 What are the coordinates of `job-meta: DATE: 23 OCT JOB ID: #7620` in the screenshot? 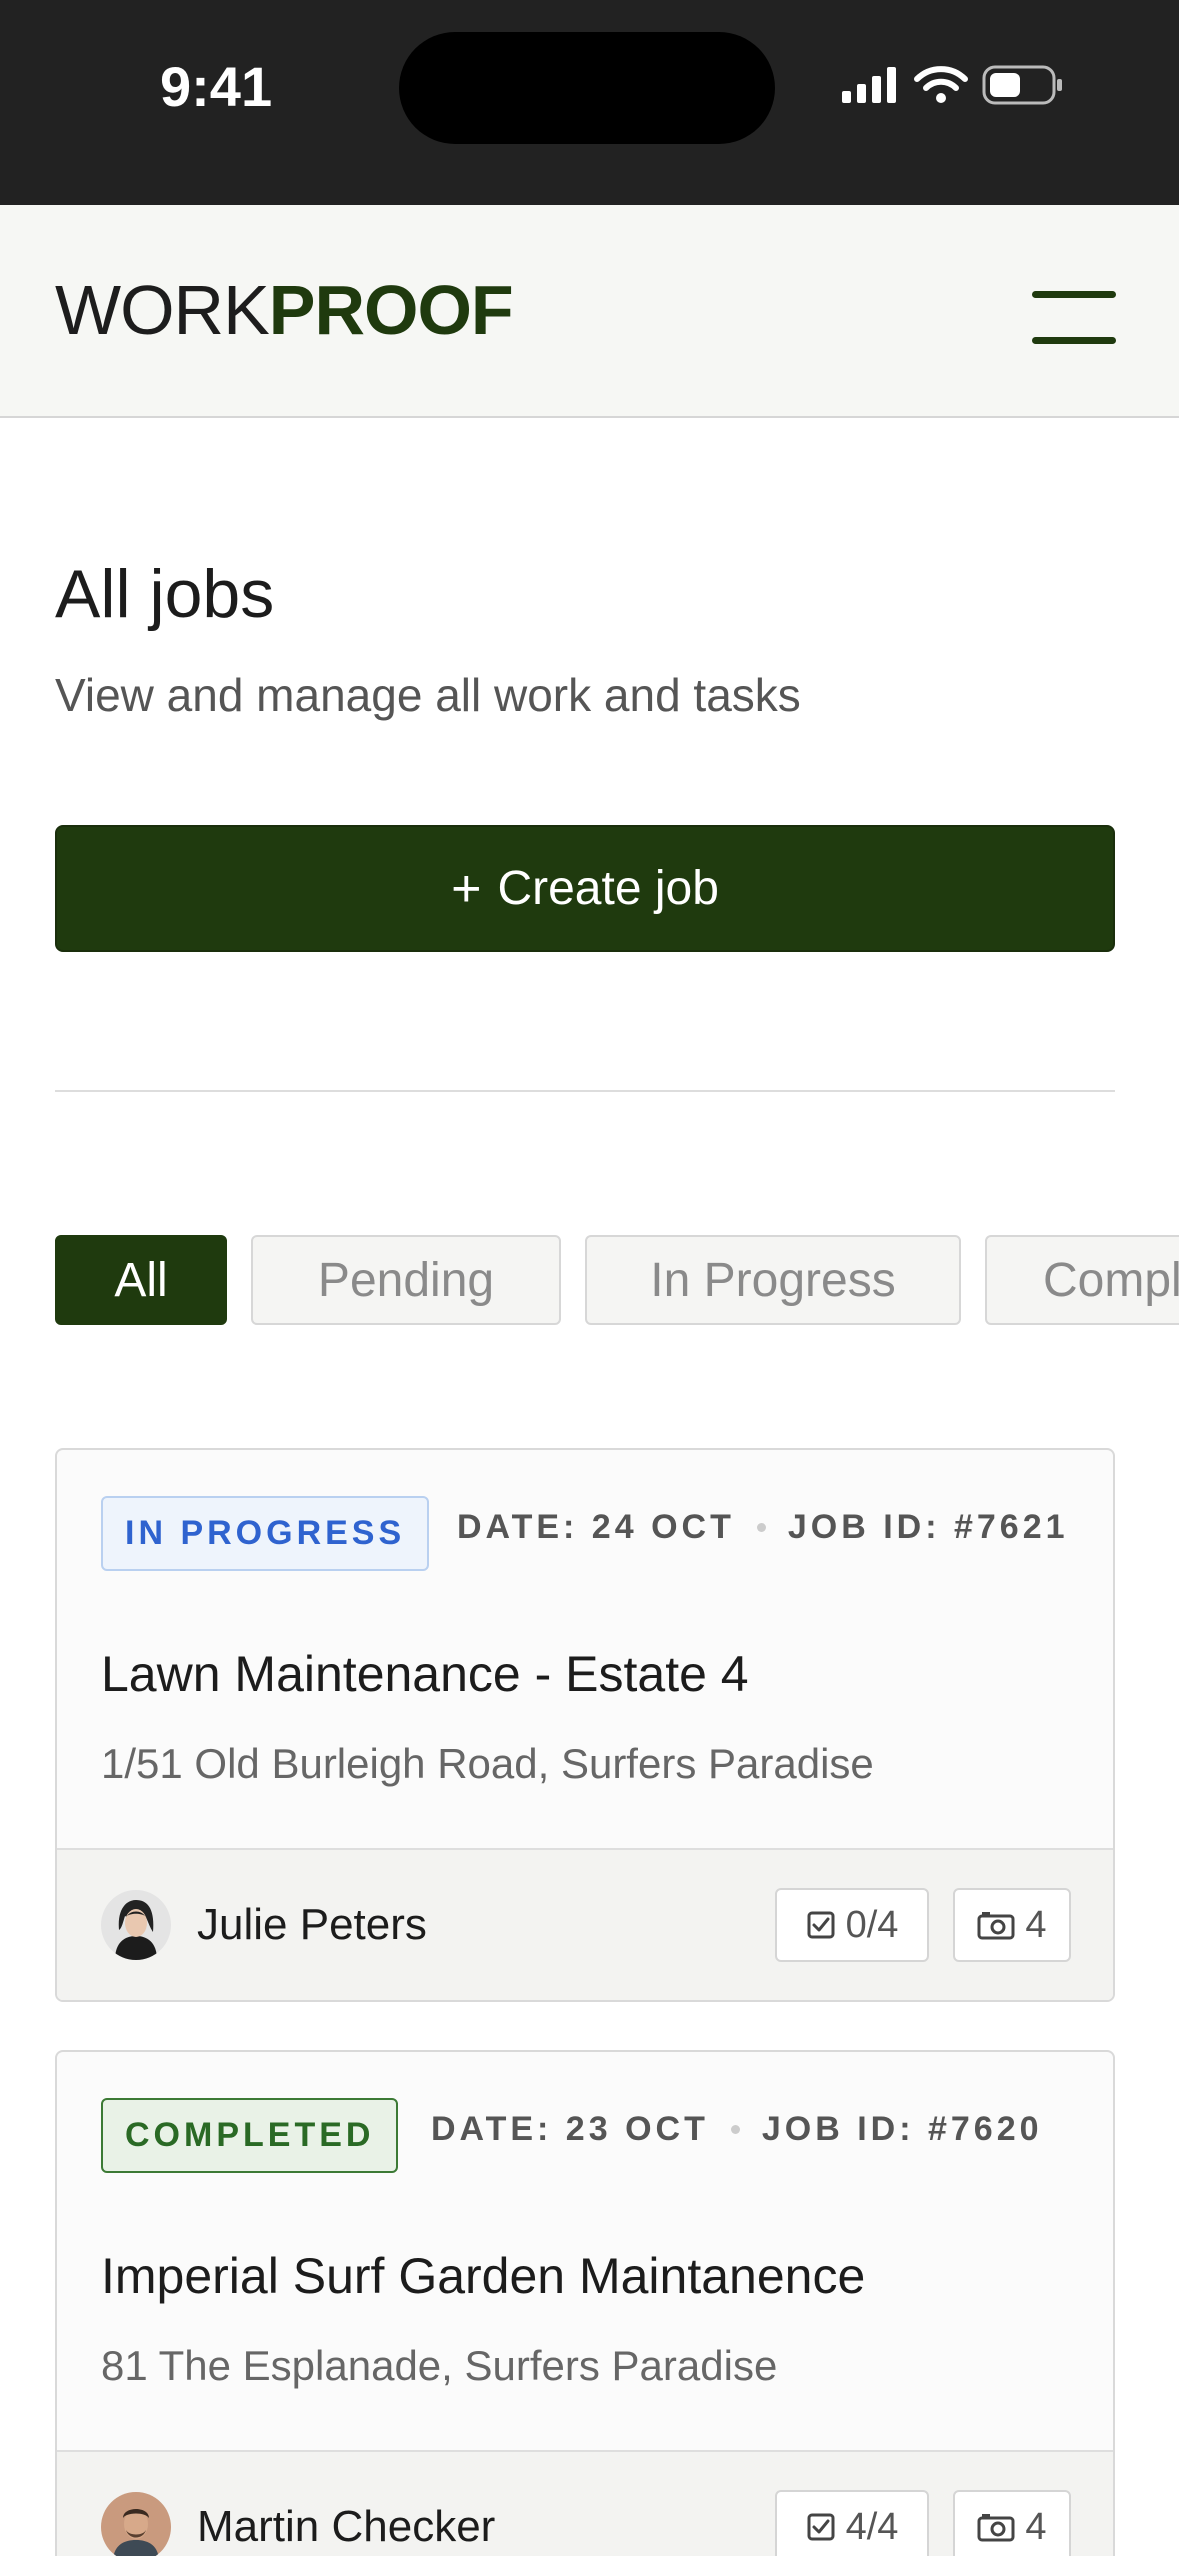 It's located at (737, 2129).